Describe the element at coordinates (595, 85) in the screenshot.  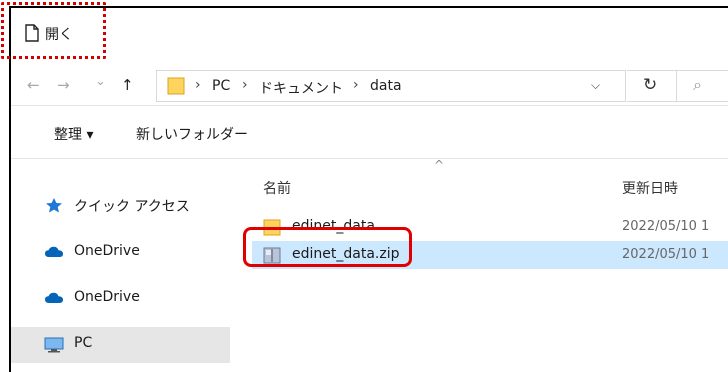
I see `chevron-down-icon: ⌵` at that location.